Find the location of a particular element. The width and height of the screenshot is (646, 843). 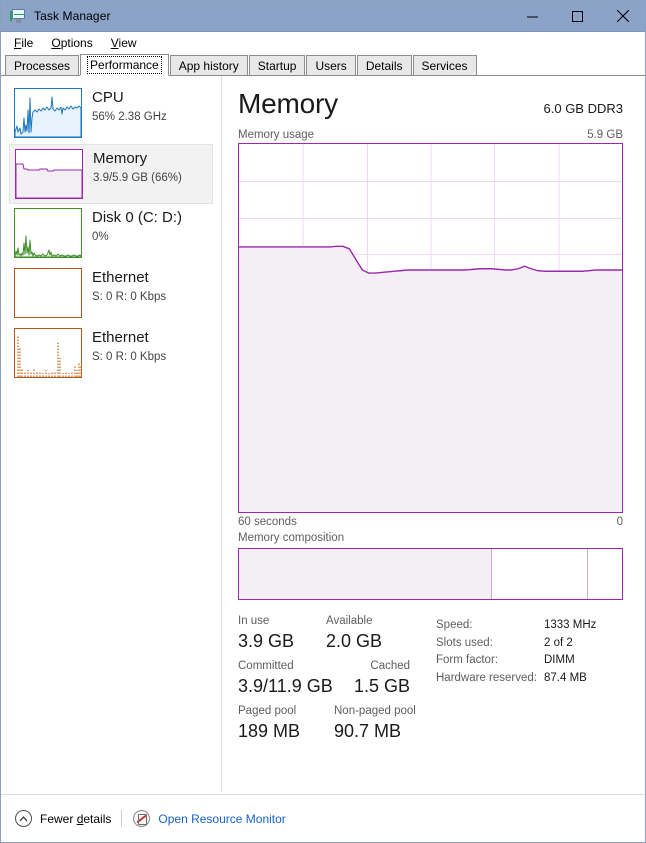

tab-startup-label: Startup is located at coordinates (277, 65).